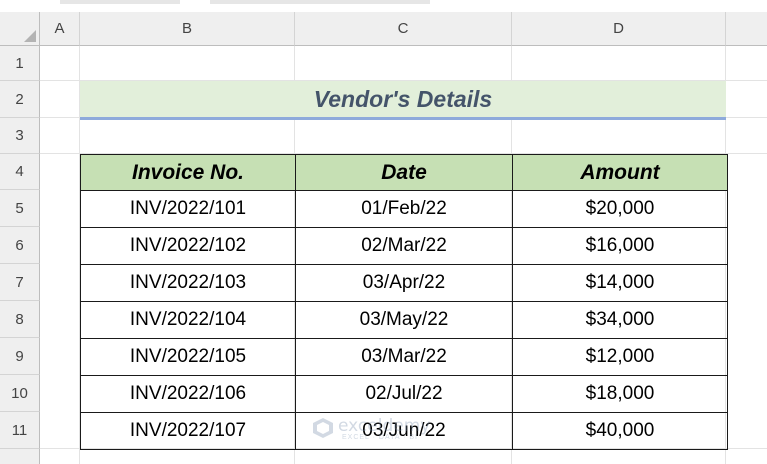 The image size is (767, 464). What do you see at coordinates (60, 29) in the screenshot?
I see `column-header-a: A` at bounding box center [60, 29].